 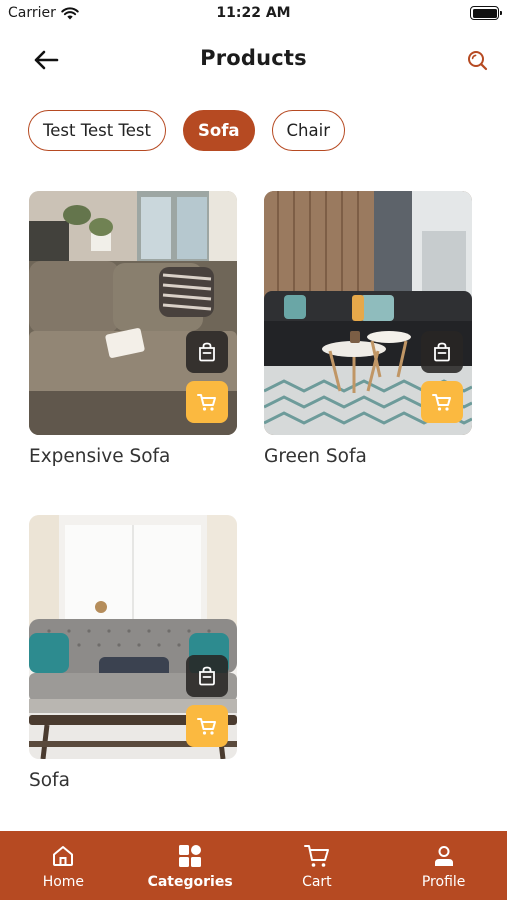 I want to click on nav-item-cart: Cart, so click(x=317, y=865).